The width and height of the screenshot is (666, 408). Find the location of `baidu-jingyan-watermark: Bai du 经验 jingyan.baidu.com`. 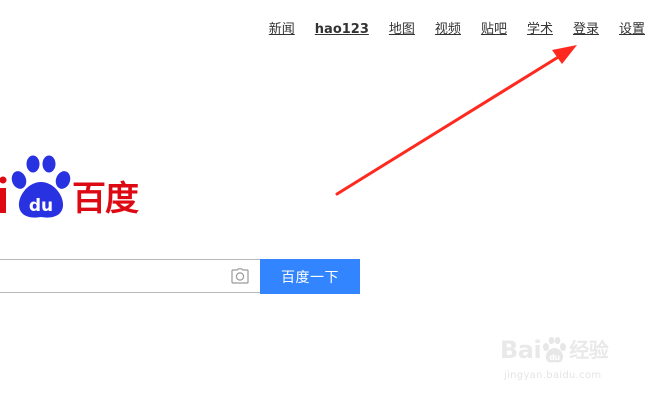

baidu-jingyan-watermark: Bai du 经验 jingyan.baidu.com is located at coordinates (565, 364).